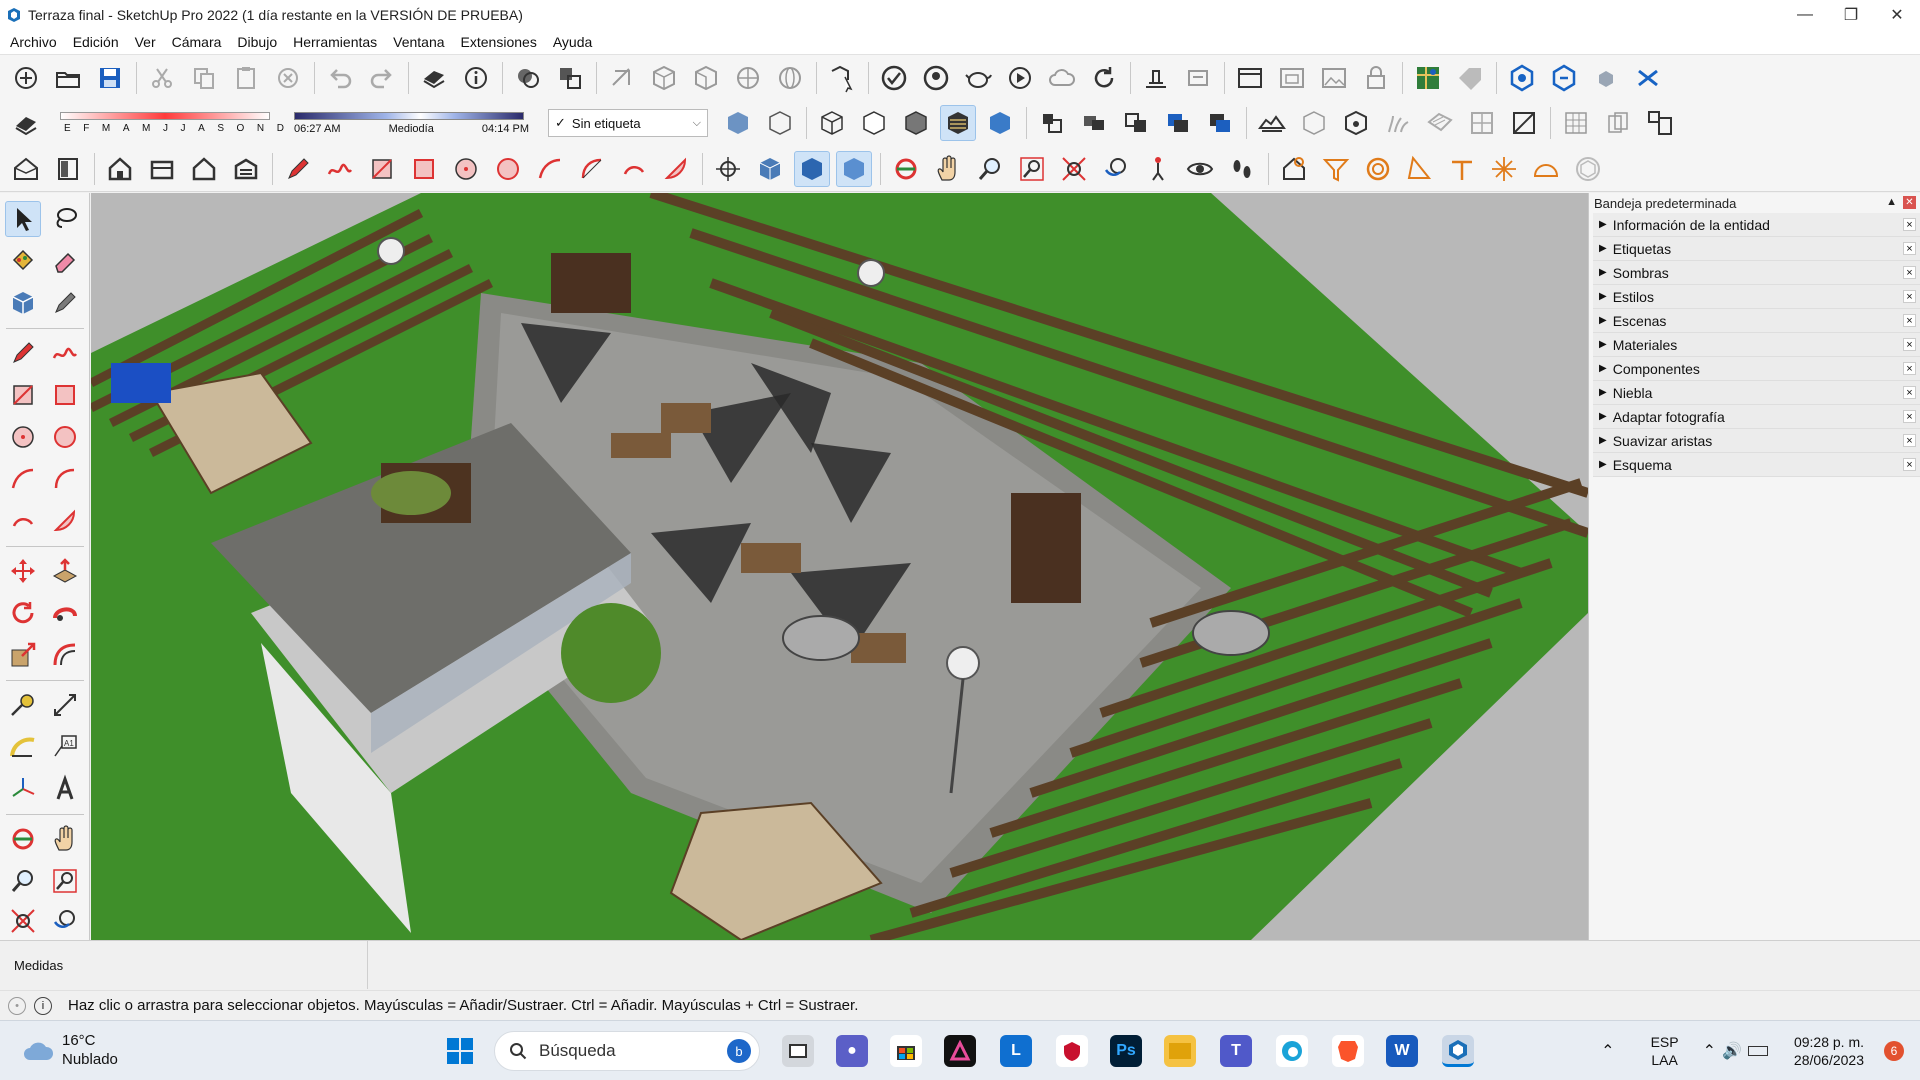 This screenshot has width=1920, height=1080. Describe the element at coordinates (1420, 169) in the screenshot. I see `extension-d-button` at that location.